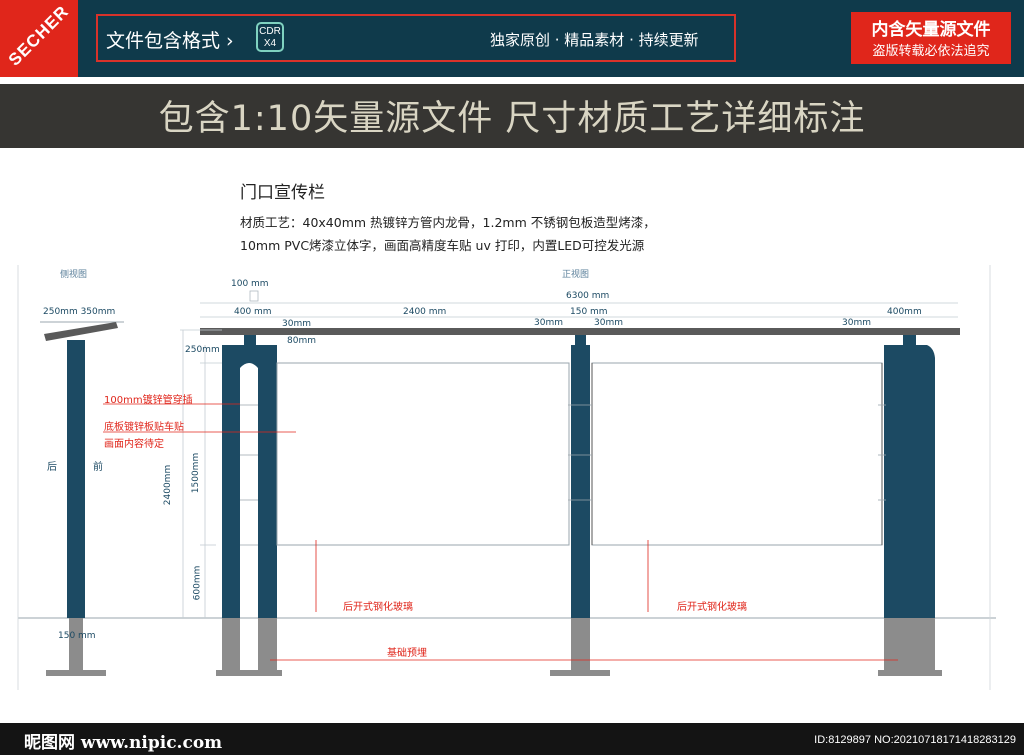 The image size is (1024, 755). I want to click on dim-400-right: 400mm, so click(904, 312).